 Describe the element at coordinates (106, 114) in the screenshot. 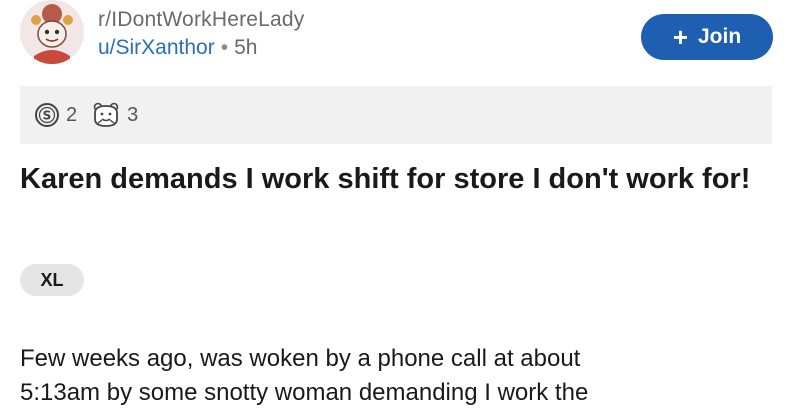

I see `wholesome-award-icon` at that location.